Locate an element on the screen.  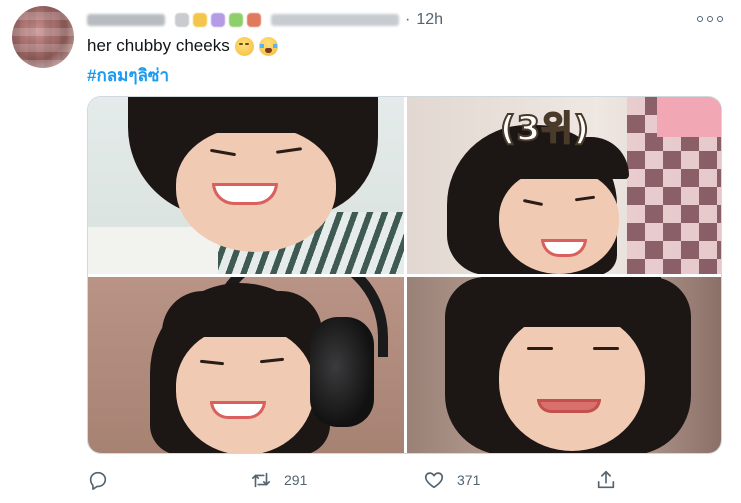
username-blurred is located at coordinates (335, 20).